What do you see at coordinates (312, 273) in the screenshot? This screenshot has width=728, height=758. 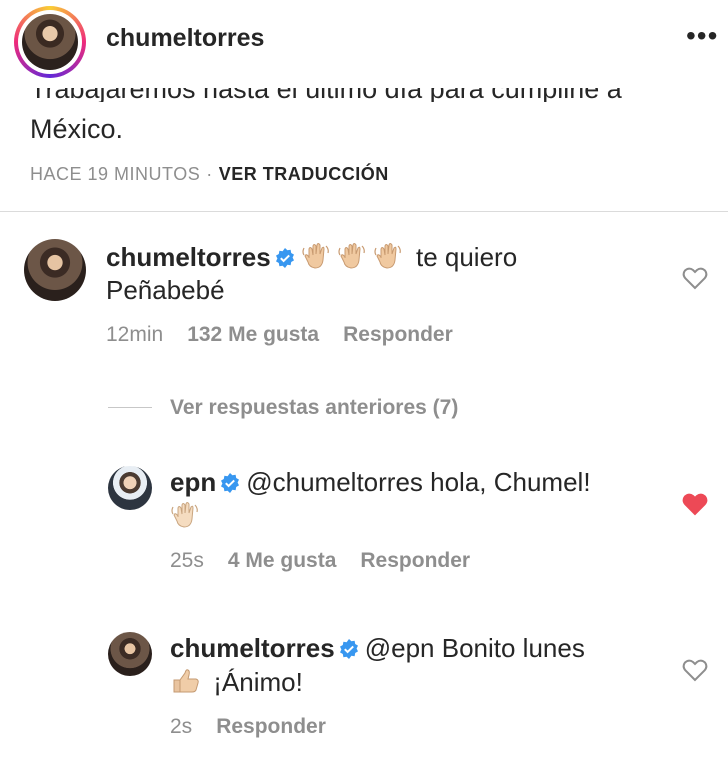 I see `comment-text: chumeltorres te quiero Peñabebé` at bounding box center [312, 273].